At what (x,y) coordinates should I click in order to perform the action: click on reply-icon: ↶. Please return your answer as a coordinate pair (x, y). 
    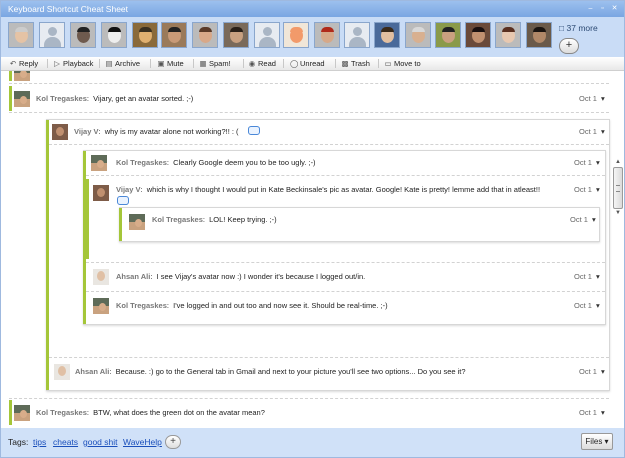
    Looking at the image, I should click on (13, 63).